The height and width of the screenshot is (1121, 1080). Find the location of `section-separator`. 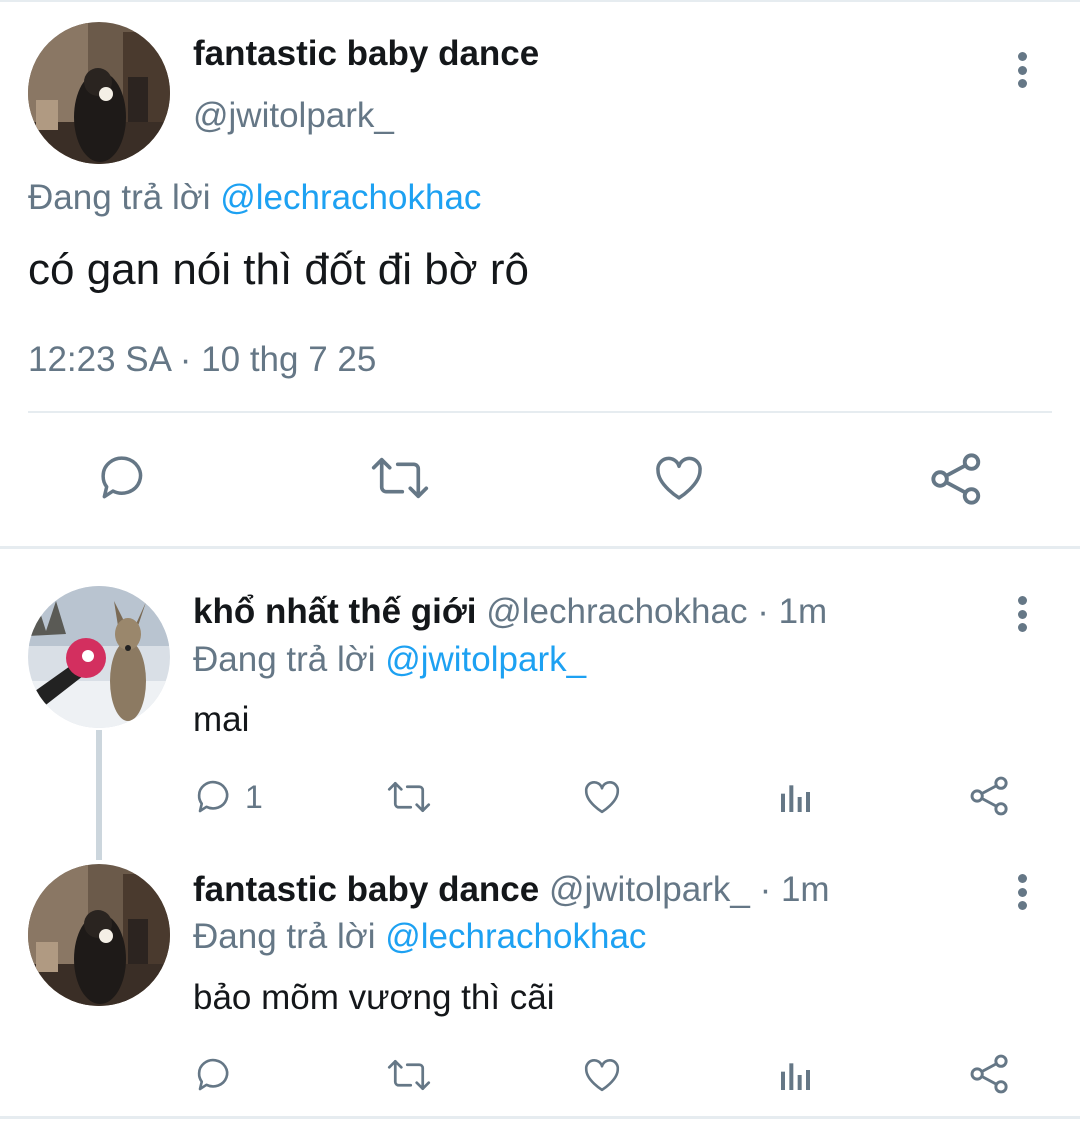

section-separator is located at coordinates (540, 547).